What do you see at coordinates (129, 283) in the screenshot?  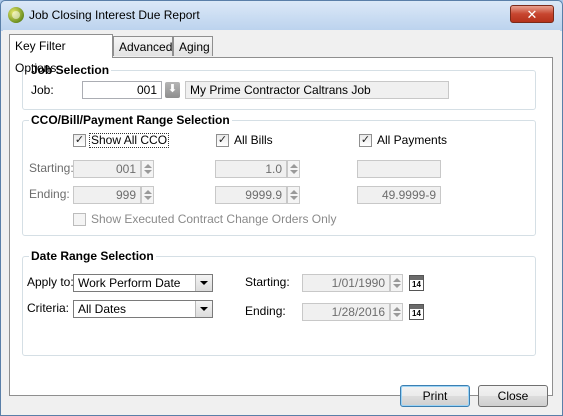 I see `apply-to-value: Work Perform Date` at bounding box center [129, 283].